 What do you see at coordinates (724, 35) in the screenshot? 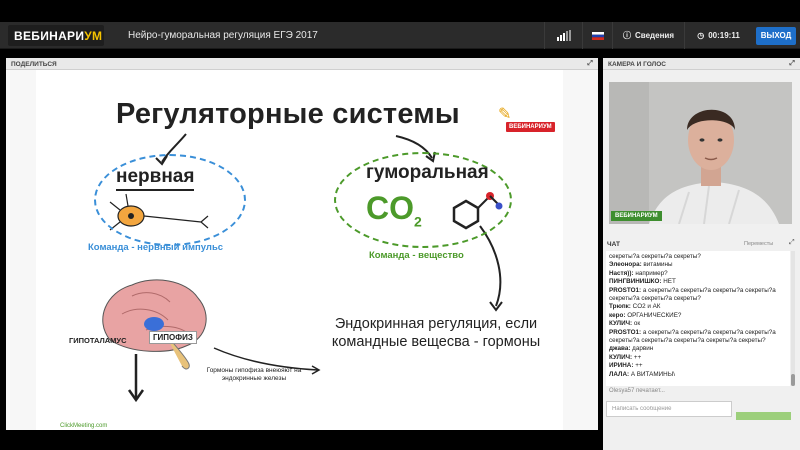
I see `timer-value: 00:19:11` at bounding box center [724, 35].